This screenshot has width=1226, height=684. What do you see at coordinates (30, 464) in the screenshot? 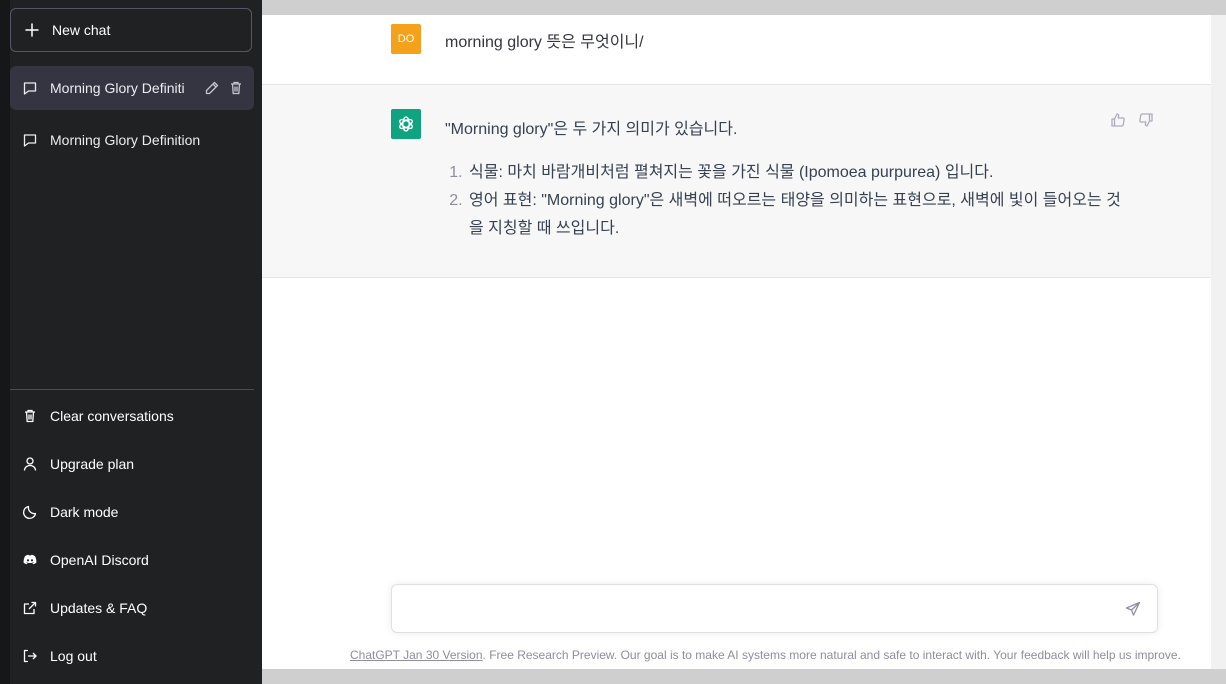
I see `user-icon` at bounding box center [30, 464].